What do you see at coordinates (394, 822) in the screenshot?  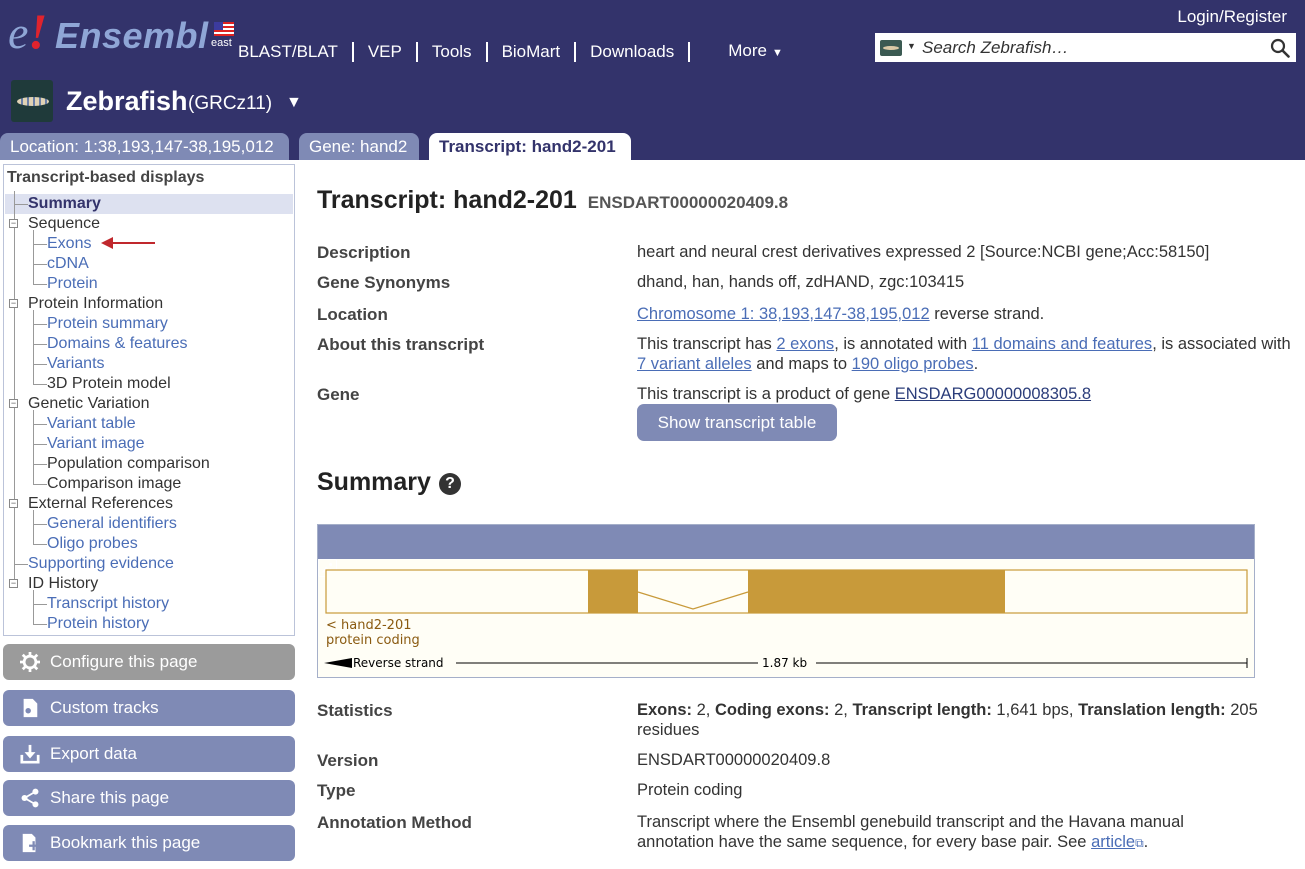 I see `annotation-method-label: Annotation Method` at bounding box center [394, 822].